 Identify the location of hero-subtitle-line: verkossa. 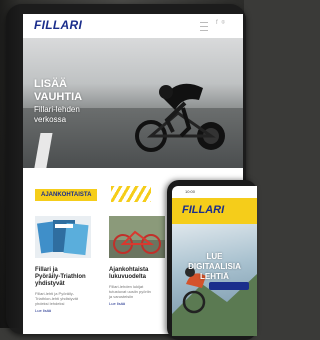
(50, 119).